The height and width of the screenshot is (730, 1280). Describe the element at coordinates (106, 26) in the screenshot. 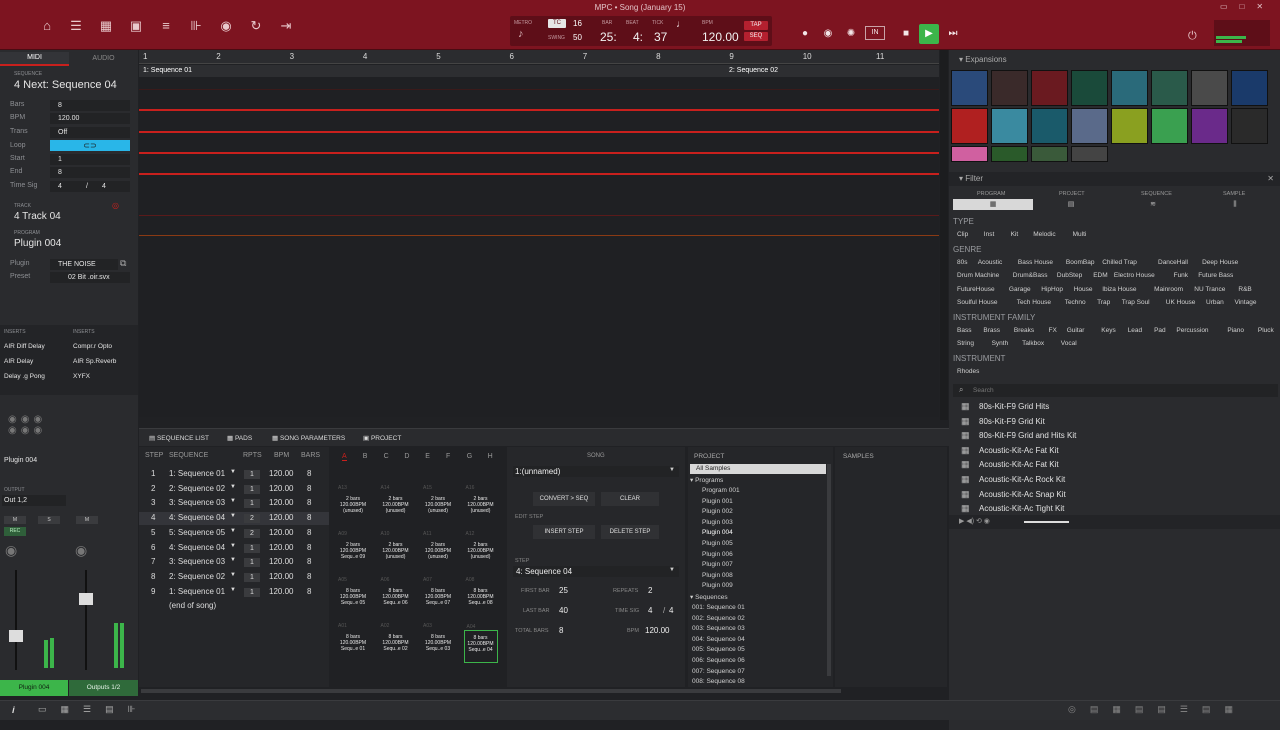

I see `grid-icon: ▦` at that location.